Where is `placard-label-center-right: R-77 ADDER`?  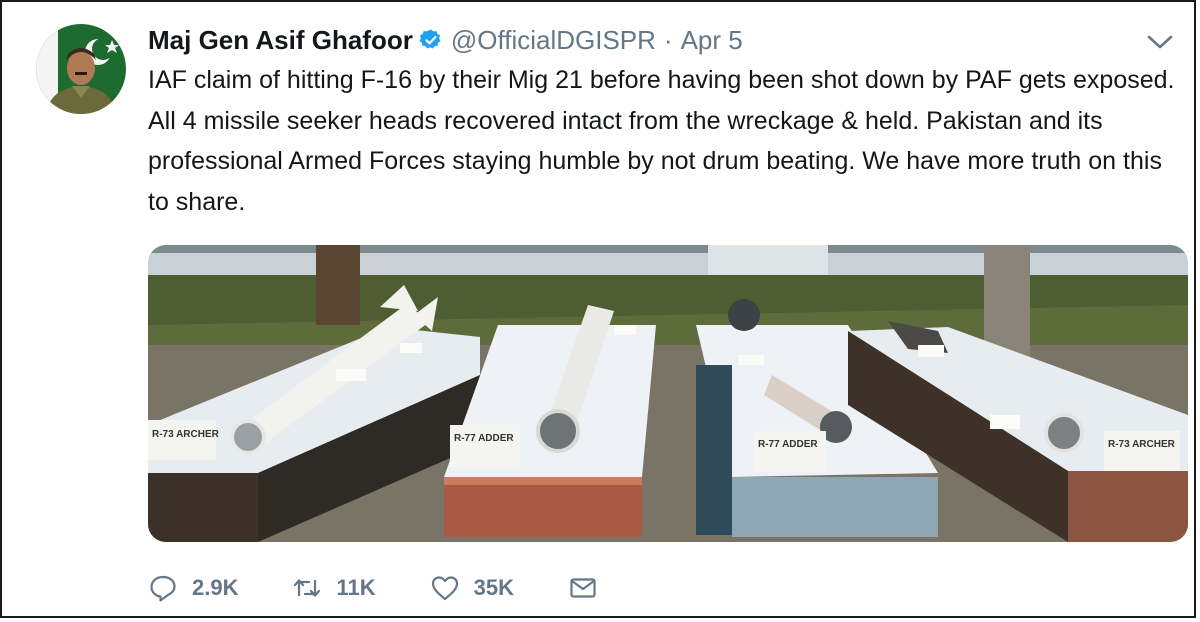
placard-label-center-right: R-77 ADDER is located at coordinates (788, 444).